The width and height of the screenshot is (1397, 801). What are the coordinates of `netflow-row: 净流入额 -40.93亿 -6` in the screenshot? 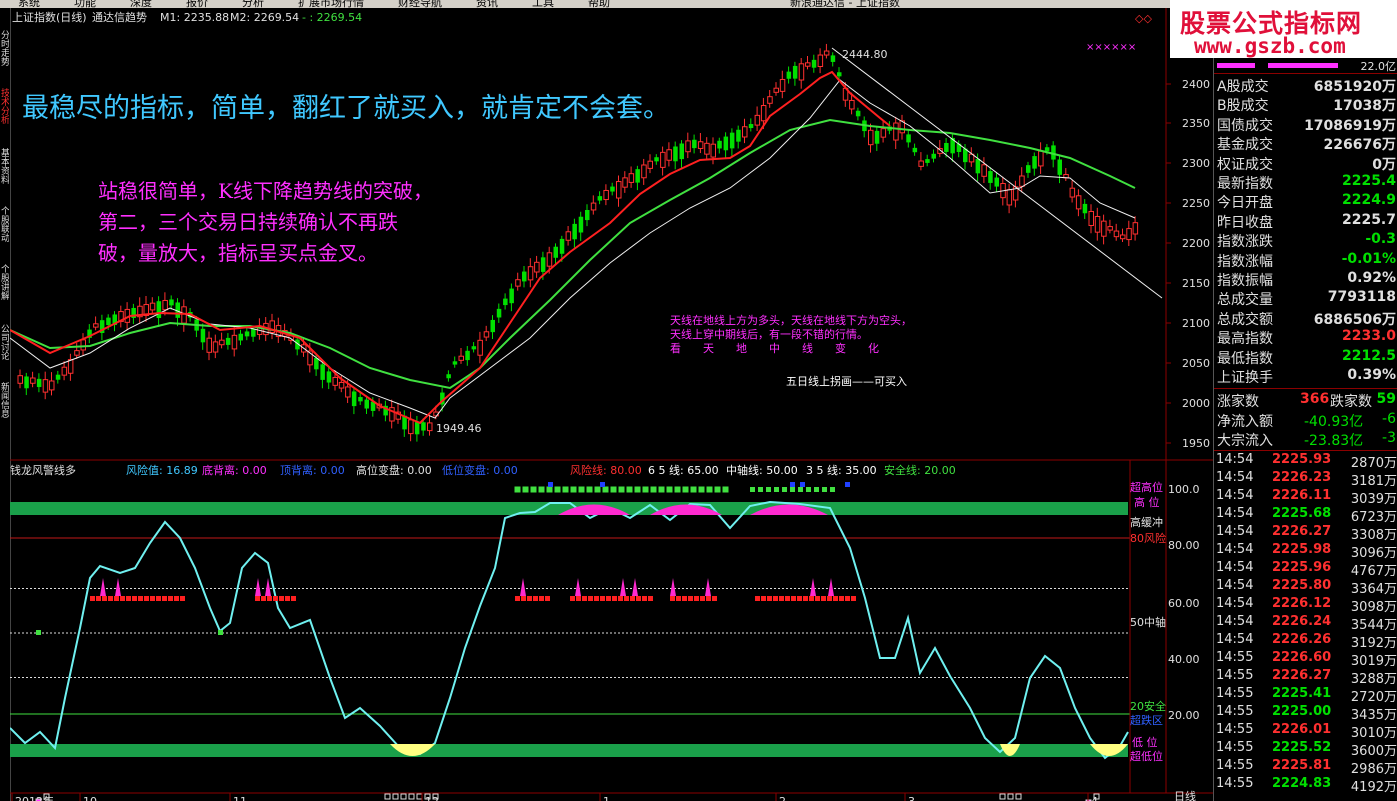 It's located at (1305, 420).